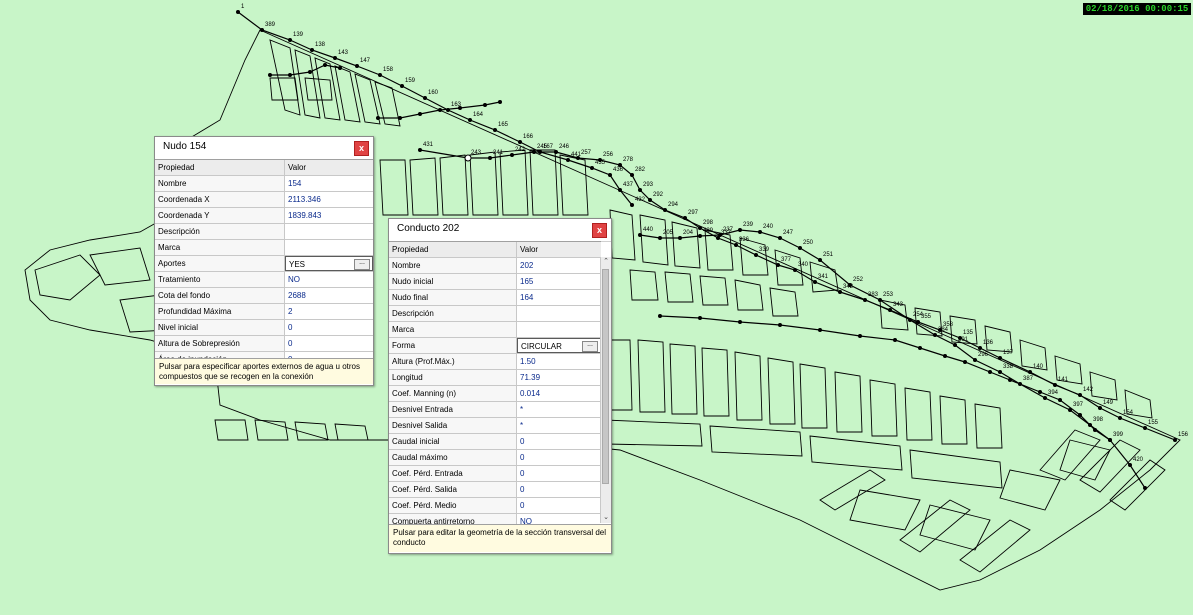 This screenshot has width=1193, height=615. What do you see at coordinates (500, 230) in the screenshot?
I see `conduit-window-titlebar: Conducto 202 x` at bounding box center [500, 230].